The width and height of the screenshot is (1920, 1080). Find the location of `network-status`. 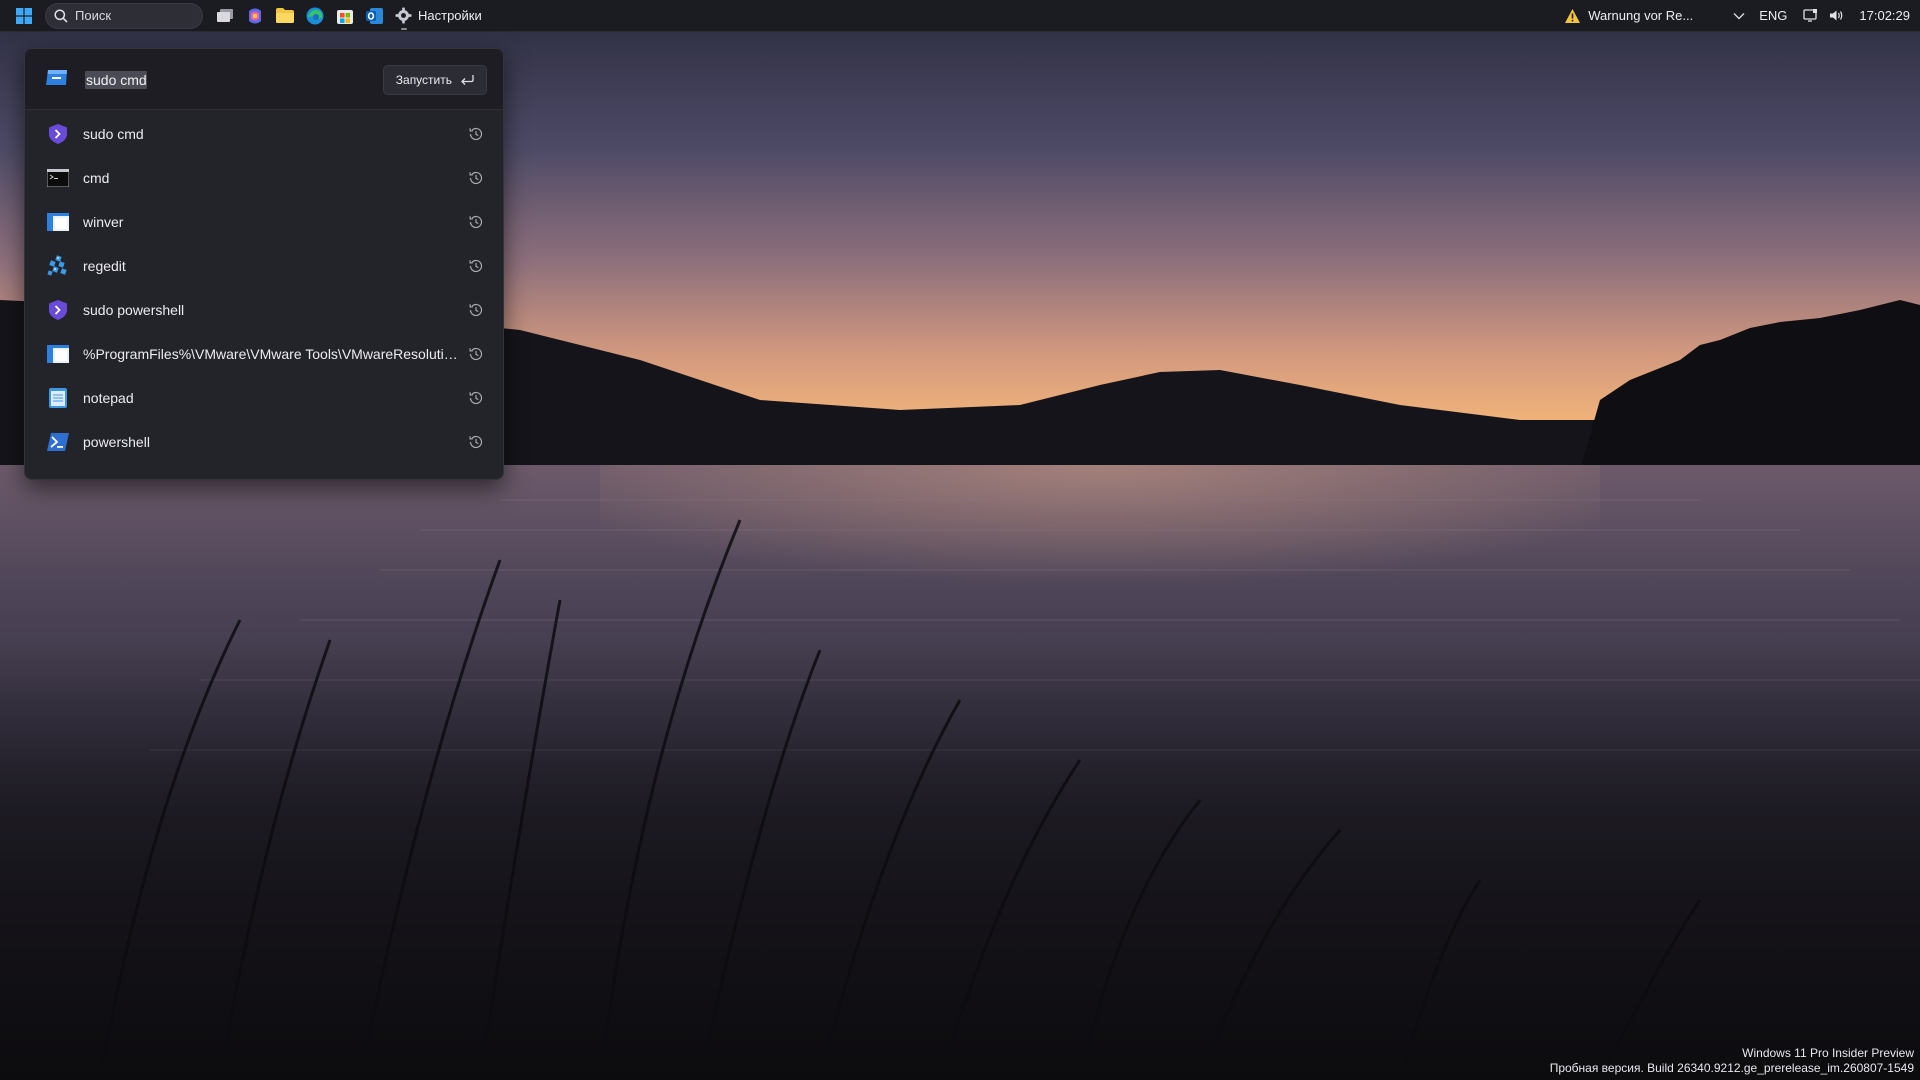

network-status is located at coordinates (1810, 15).